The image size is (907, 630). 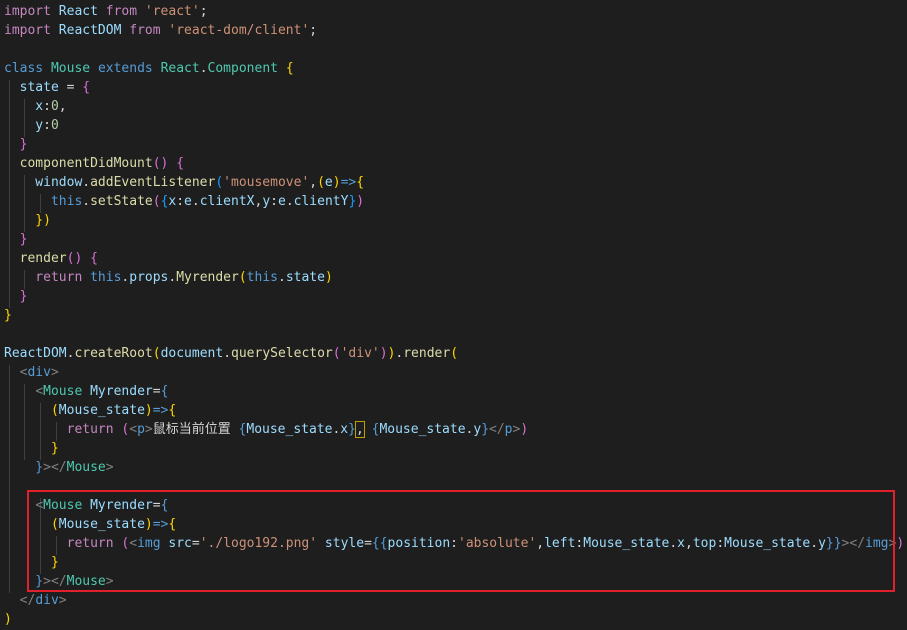 I want to click on code-token: e, so click(x=188, y=201).